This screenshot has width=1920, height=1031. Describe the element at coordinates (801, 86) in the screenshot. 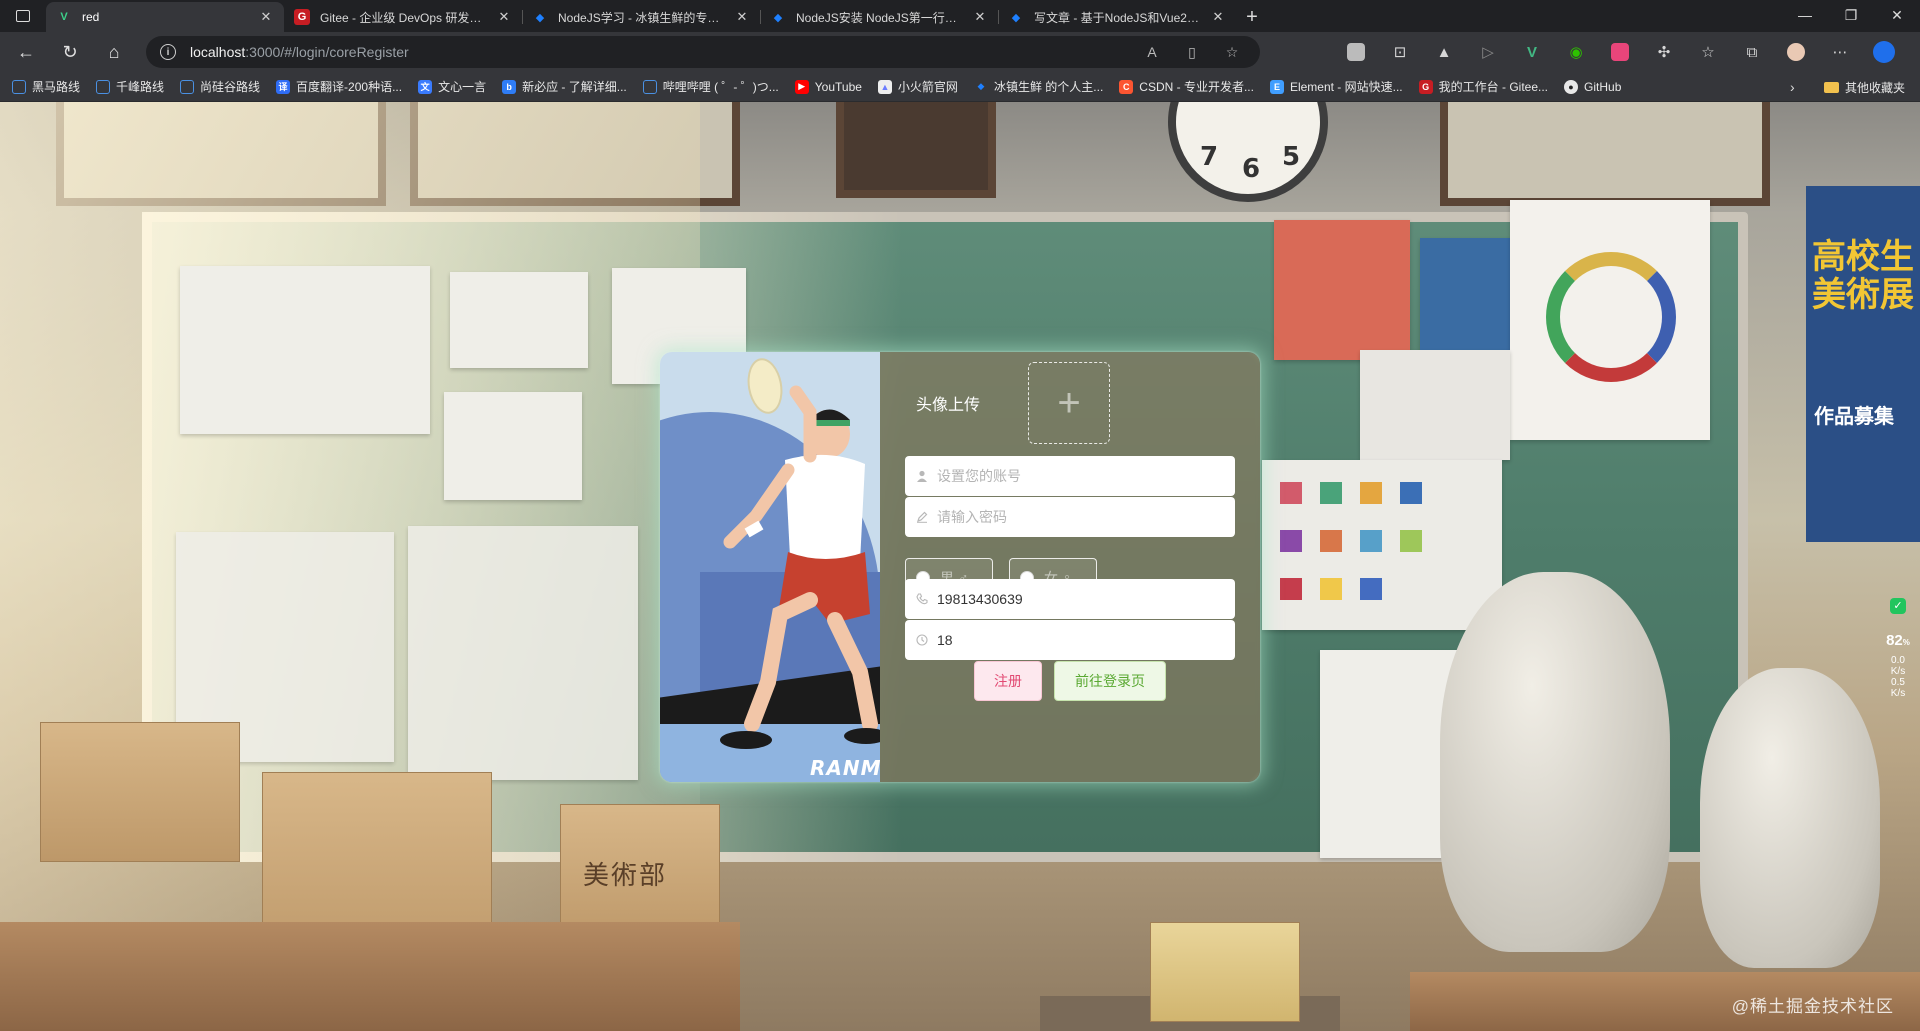

I see `youtube-icon: ▶` at that location.